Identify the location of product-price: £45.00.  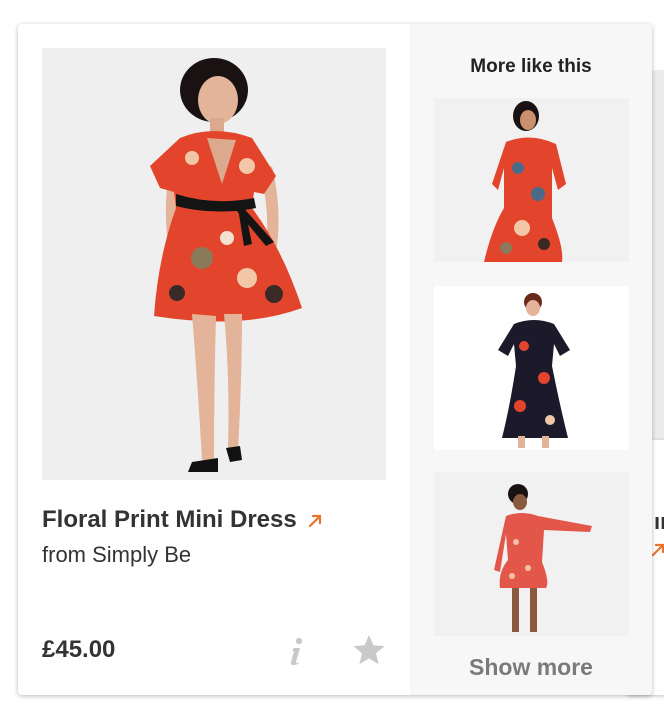
(79, 649).